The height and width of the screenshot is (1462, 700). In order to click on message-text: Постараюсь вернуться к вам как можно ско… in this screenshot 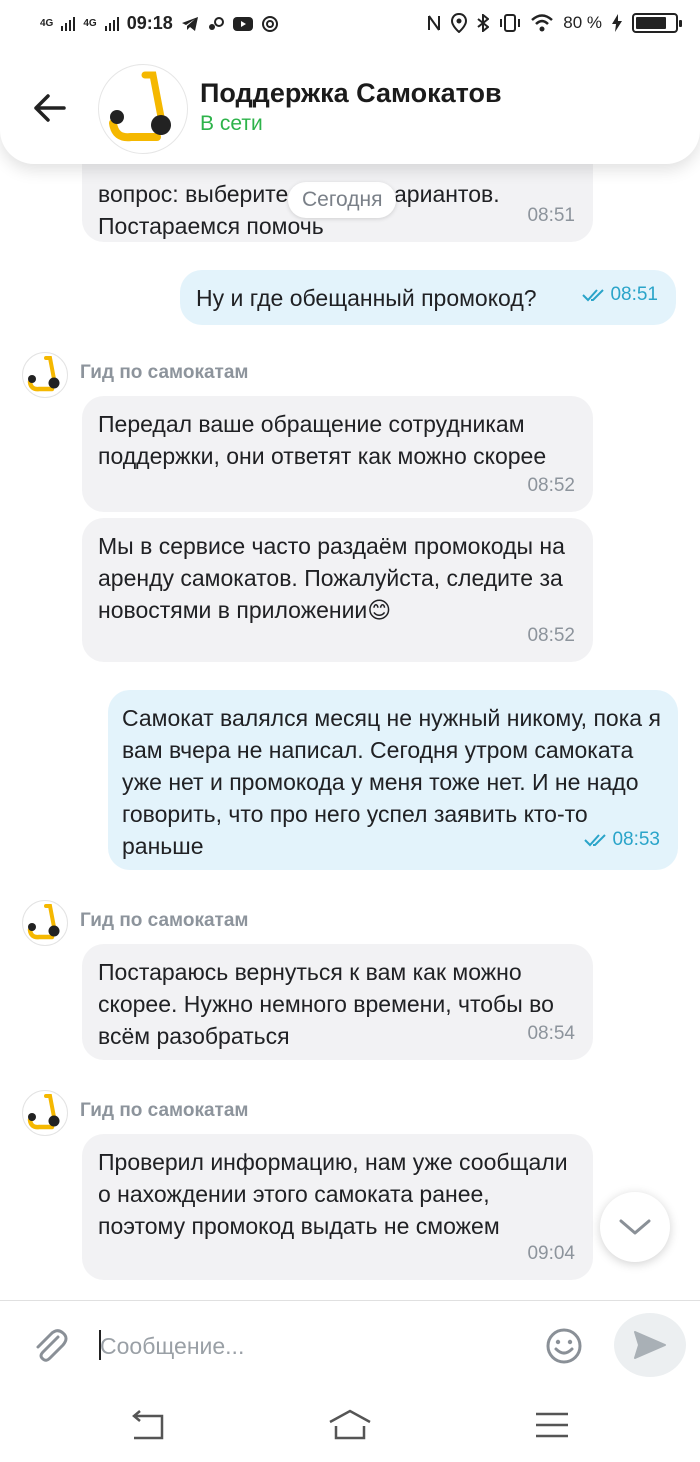, I will do `click(326, 1004)`.